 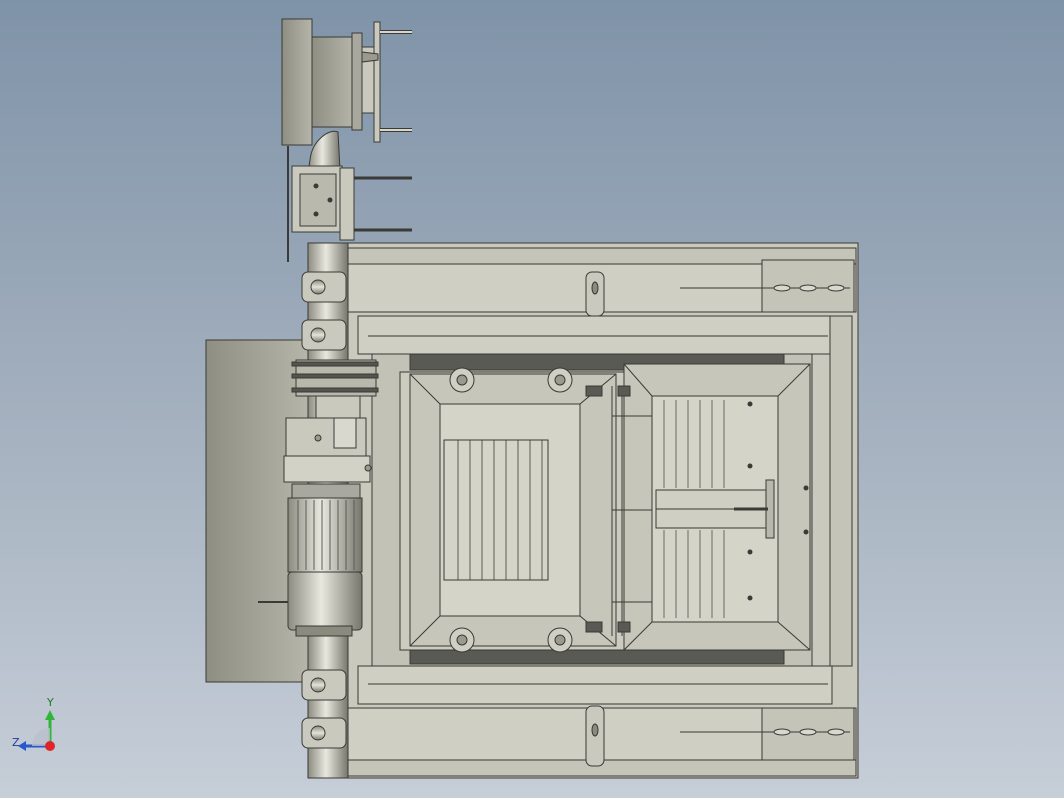 I want to click on coordinate-triad: Y Z, so click(x=40, y=730).